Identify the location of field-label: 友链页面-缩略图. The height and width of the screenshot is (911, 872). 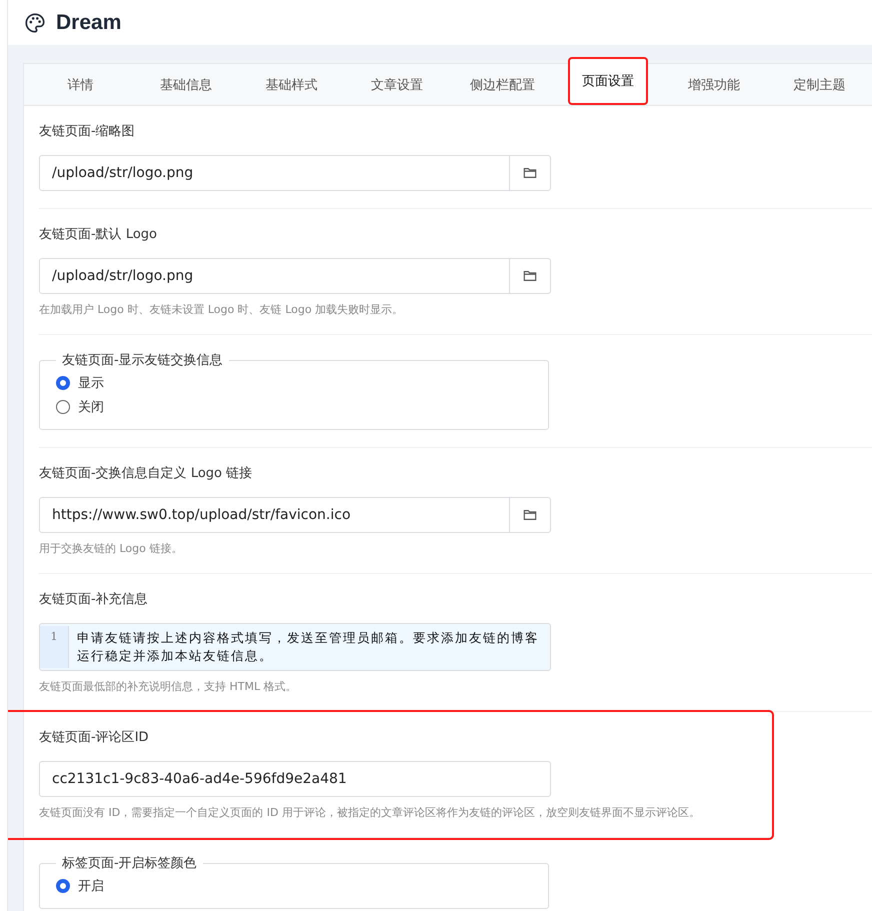
(87, 131).